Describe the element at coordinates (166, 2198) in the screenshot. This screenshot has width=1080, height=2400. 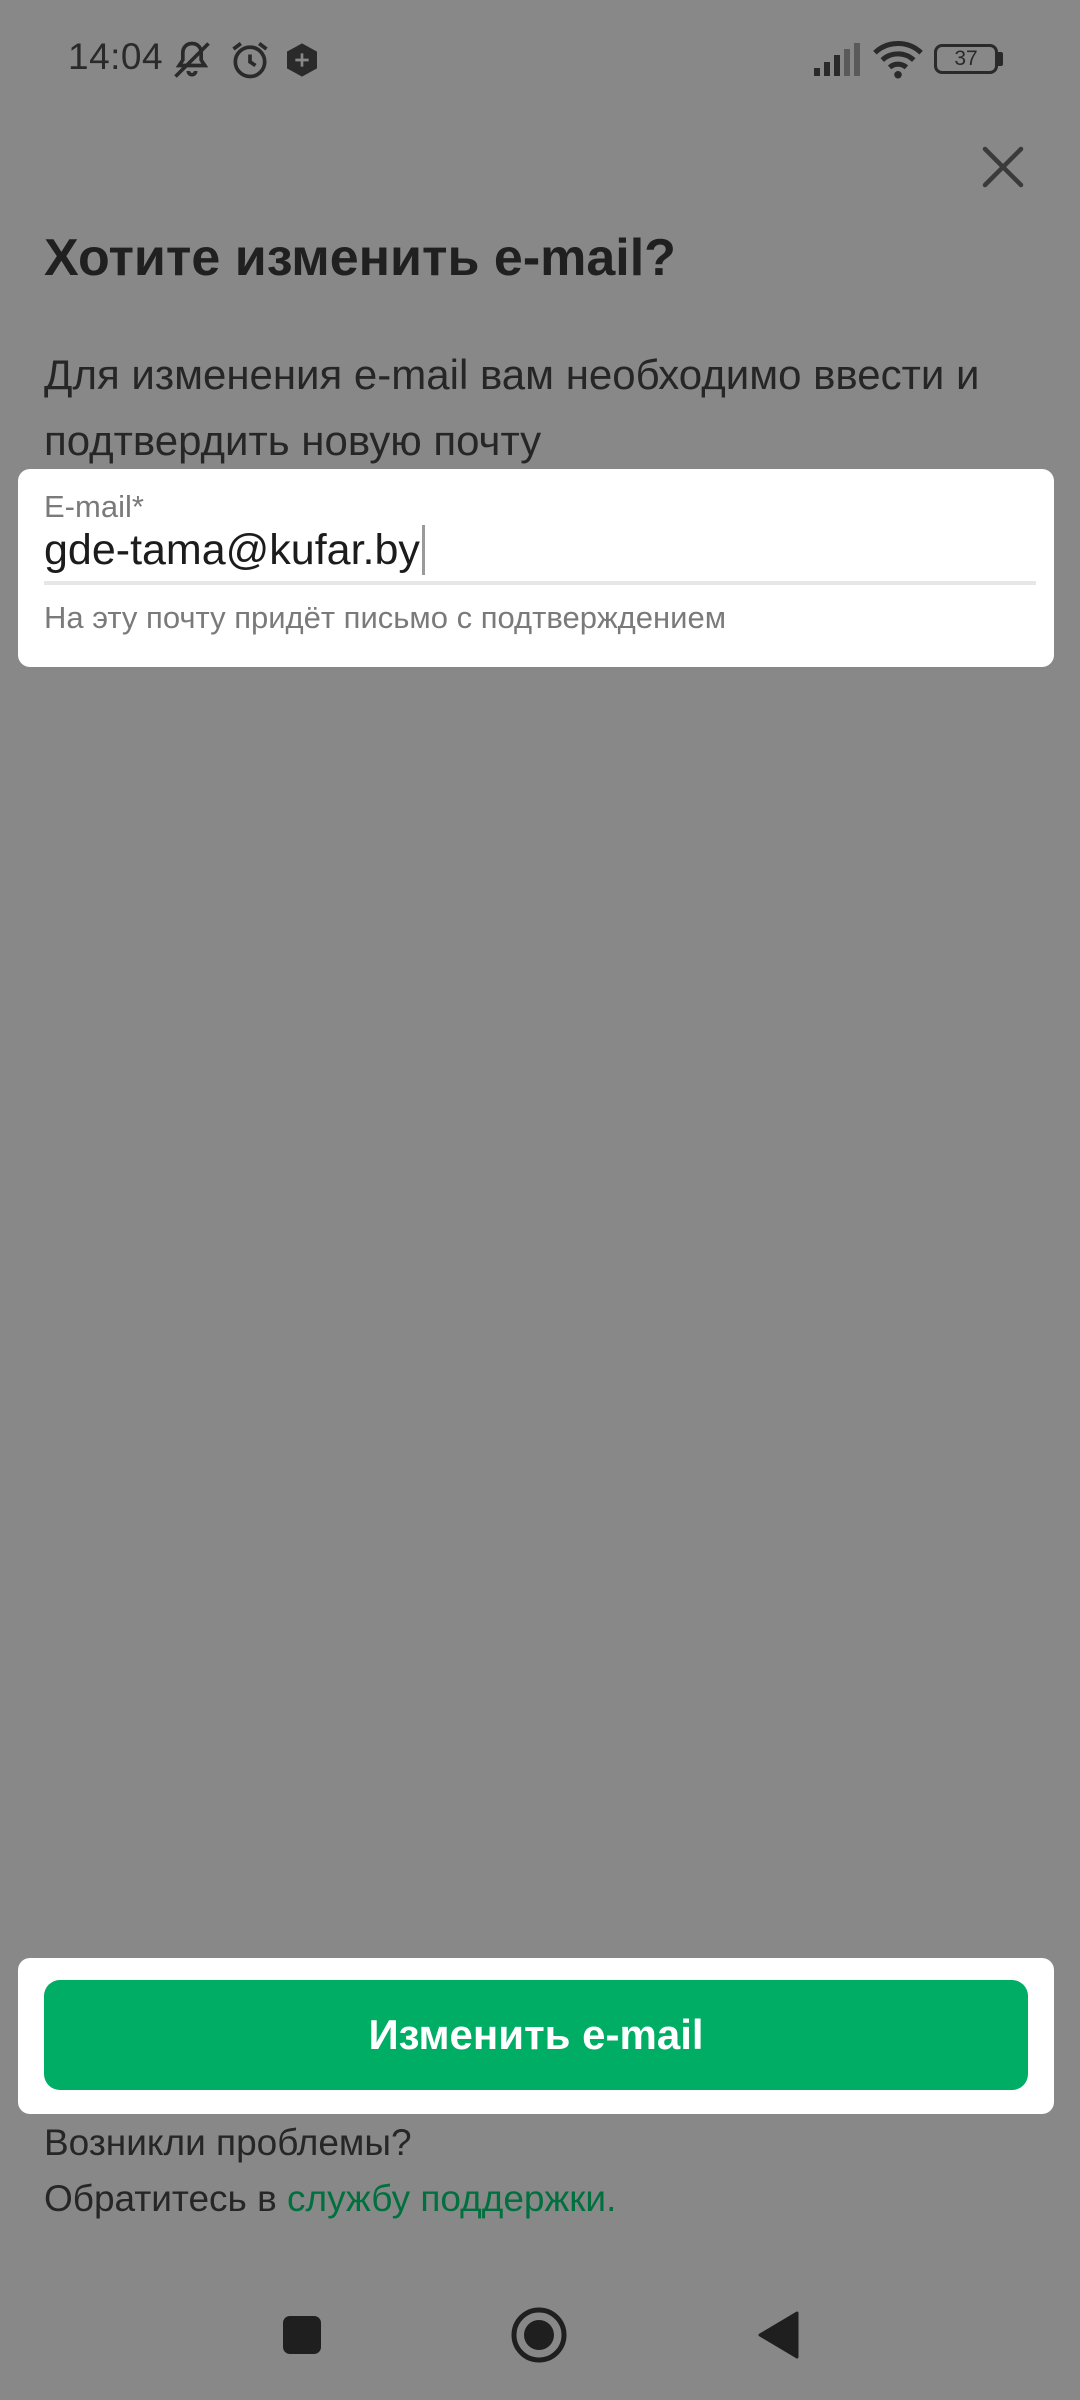
I see `help-contact-prefix: Обратитесь в` at that location.